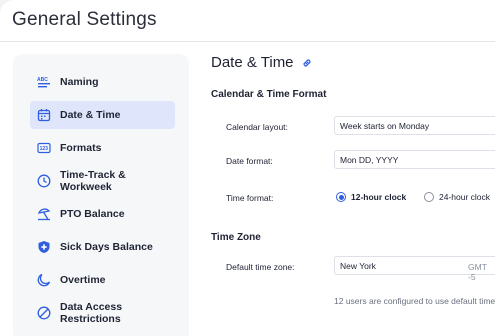  I want to click on sidebar-item-label: PTO Balance, so click(92, 214).